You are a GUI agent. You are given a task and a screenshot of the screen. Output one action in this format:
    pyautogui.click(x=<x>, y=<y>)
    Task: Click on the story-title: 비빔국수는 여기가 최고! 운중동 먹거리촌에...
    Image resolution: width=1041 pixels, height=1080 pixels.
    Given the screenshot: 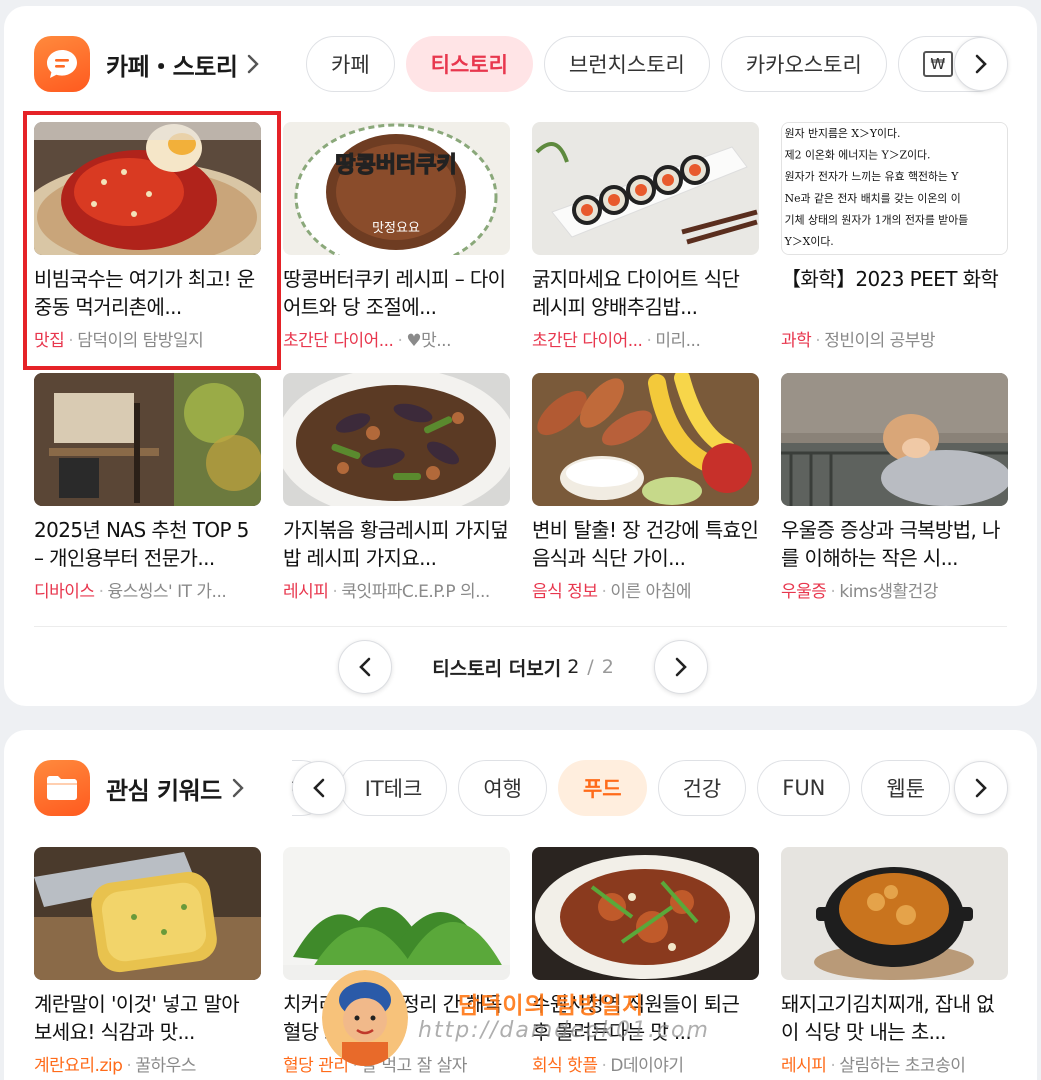 What is the action you would take?
    pyautogui.click(x=144, y=293)
    